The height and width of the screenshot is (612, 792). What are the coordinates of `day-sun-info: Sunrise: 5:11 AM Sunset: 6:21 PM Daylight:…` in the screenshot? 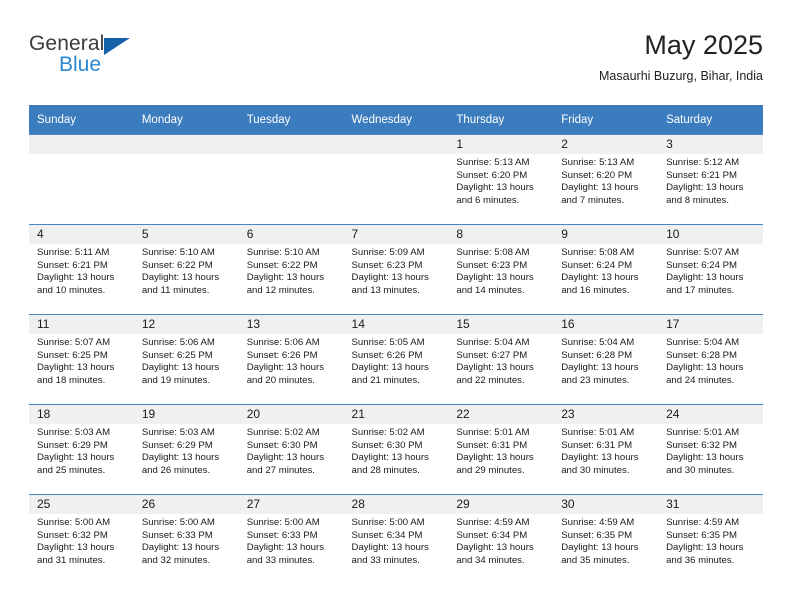 It's located at (81, 270).